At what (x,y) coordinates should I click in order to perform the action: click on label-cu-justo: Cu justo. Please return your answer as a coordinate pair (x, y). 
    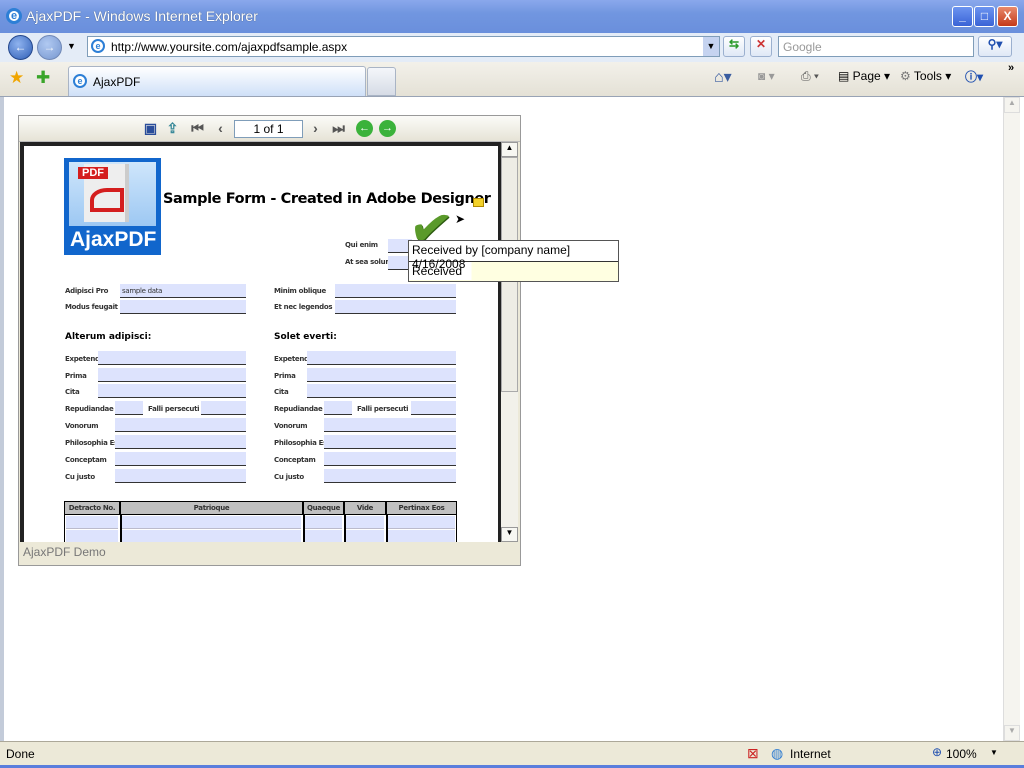
    Looking at the image, I should click on (289, 477).